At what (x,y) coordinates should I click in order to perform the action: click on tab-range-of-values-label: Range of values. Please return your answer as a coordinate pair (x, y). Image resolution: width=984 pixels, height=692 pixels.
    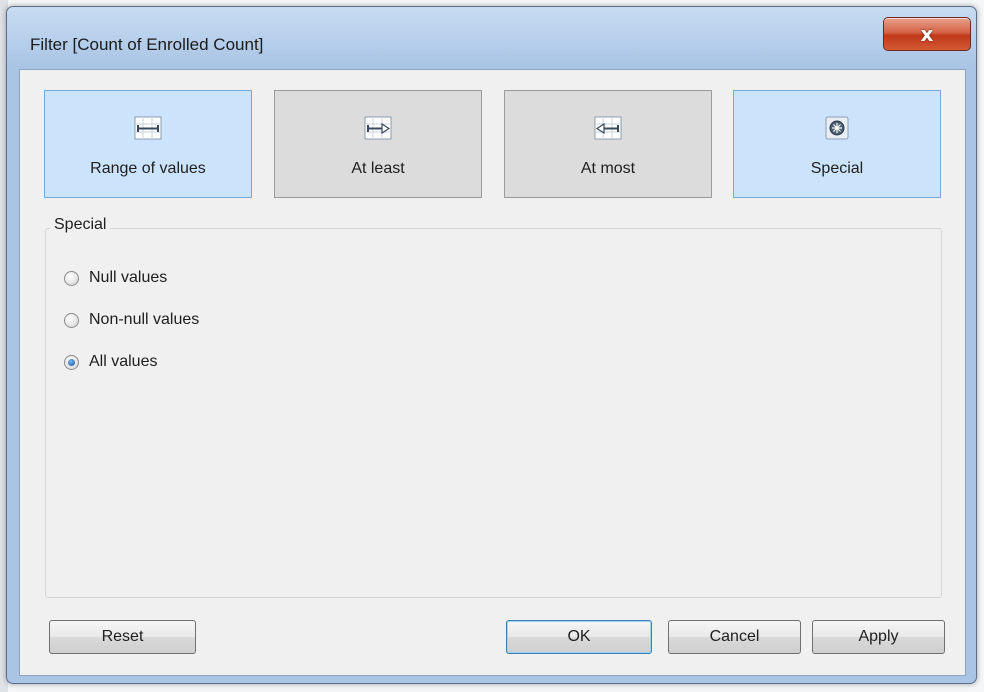
    Looking at the image, I should click on (148, 168).